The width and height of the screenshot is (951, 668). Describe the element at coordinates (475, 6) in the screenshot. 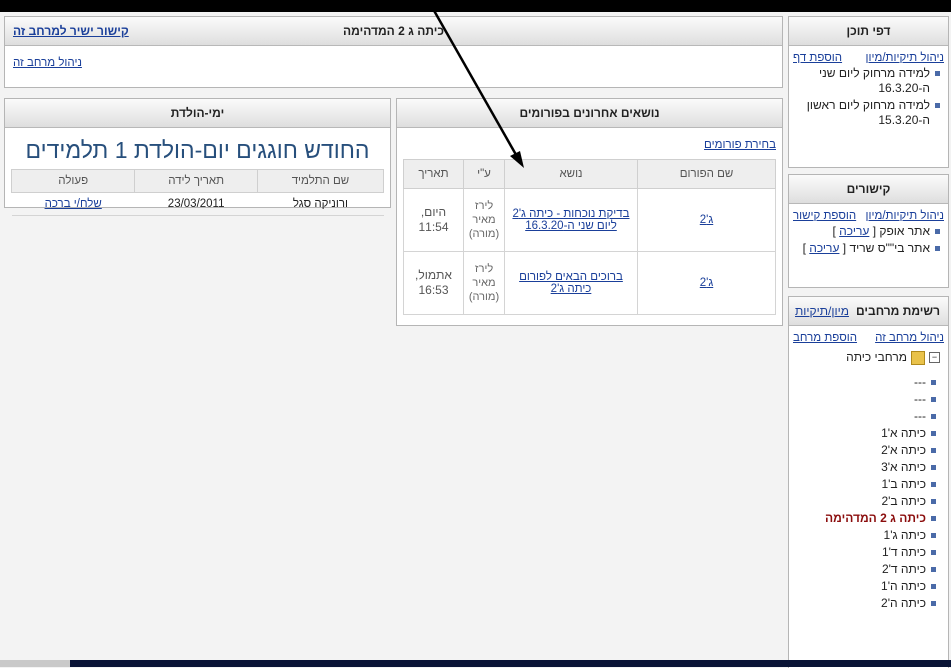

I see `top-black-bar` at that location.